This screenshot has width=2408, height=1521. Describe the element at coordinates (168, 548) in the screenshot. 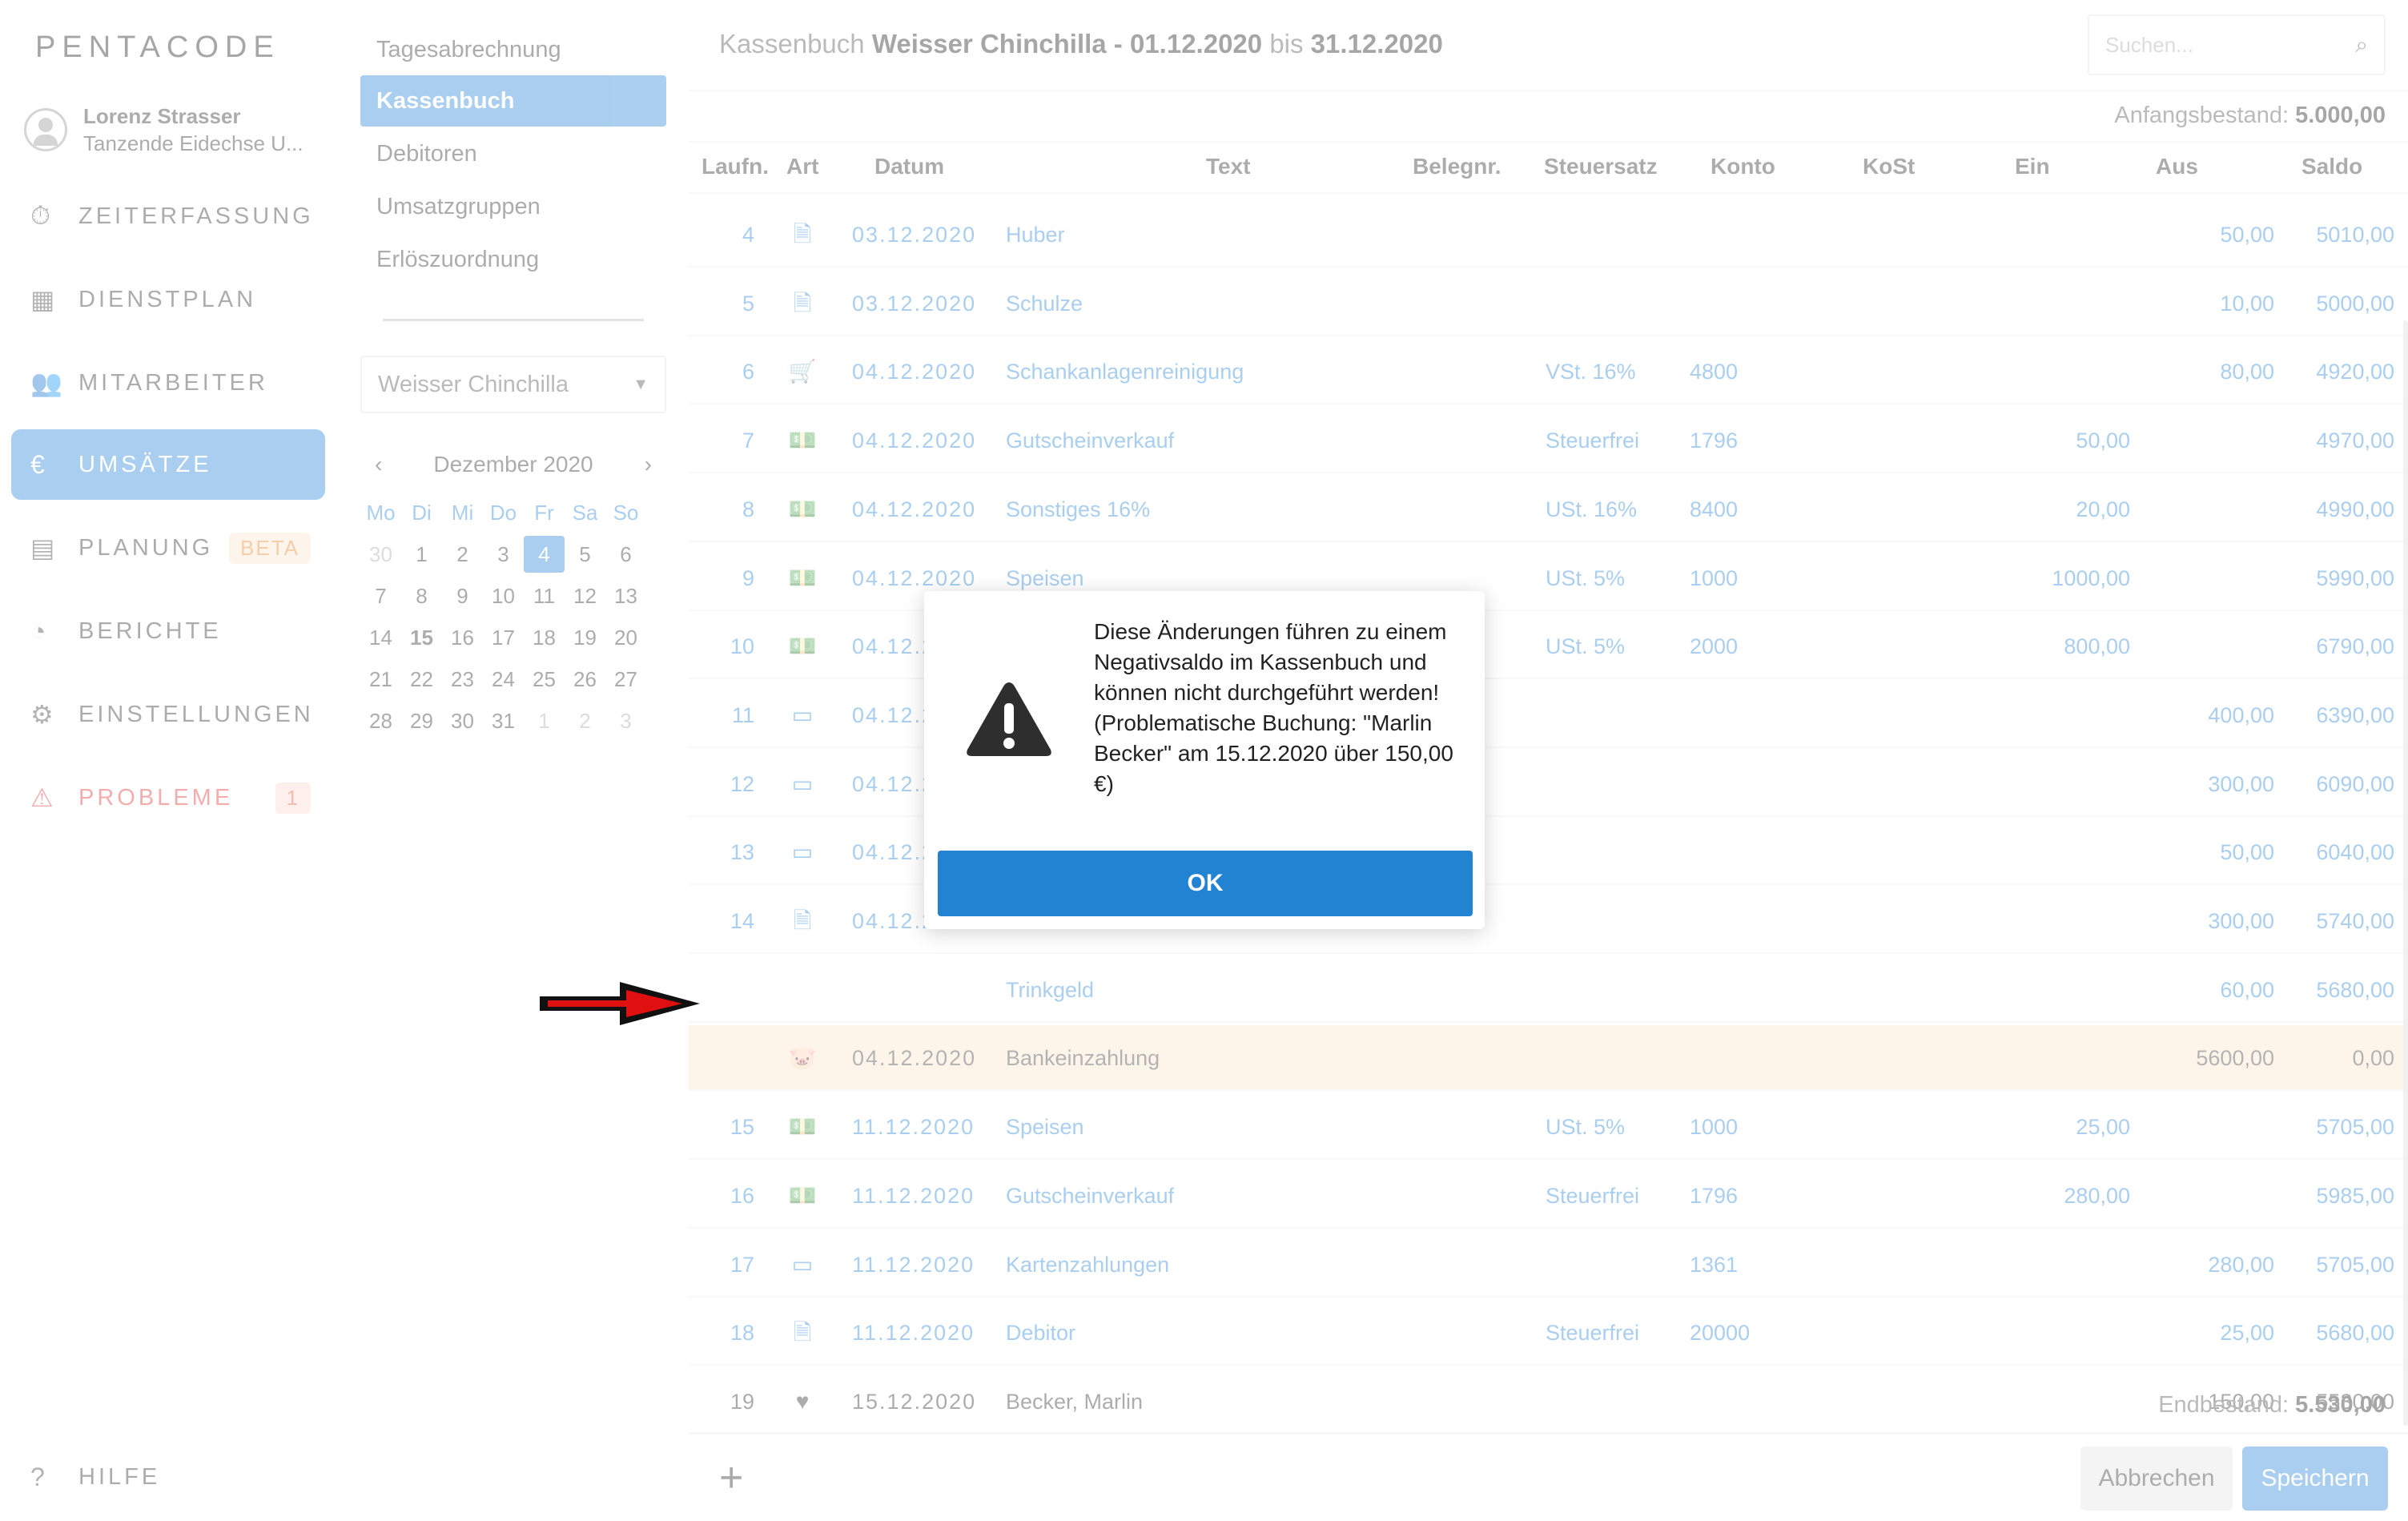

I see `nav-item-planung: ▤ PLANUNG BETA` at that location.